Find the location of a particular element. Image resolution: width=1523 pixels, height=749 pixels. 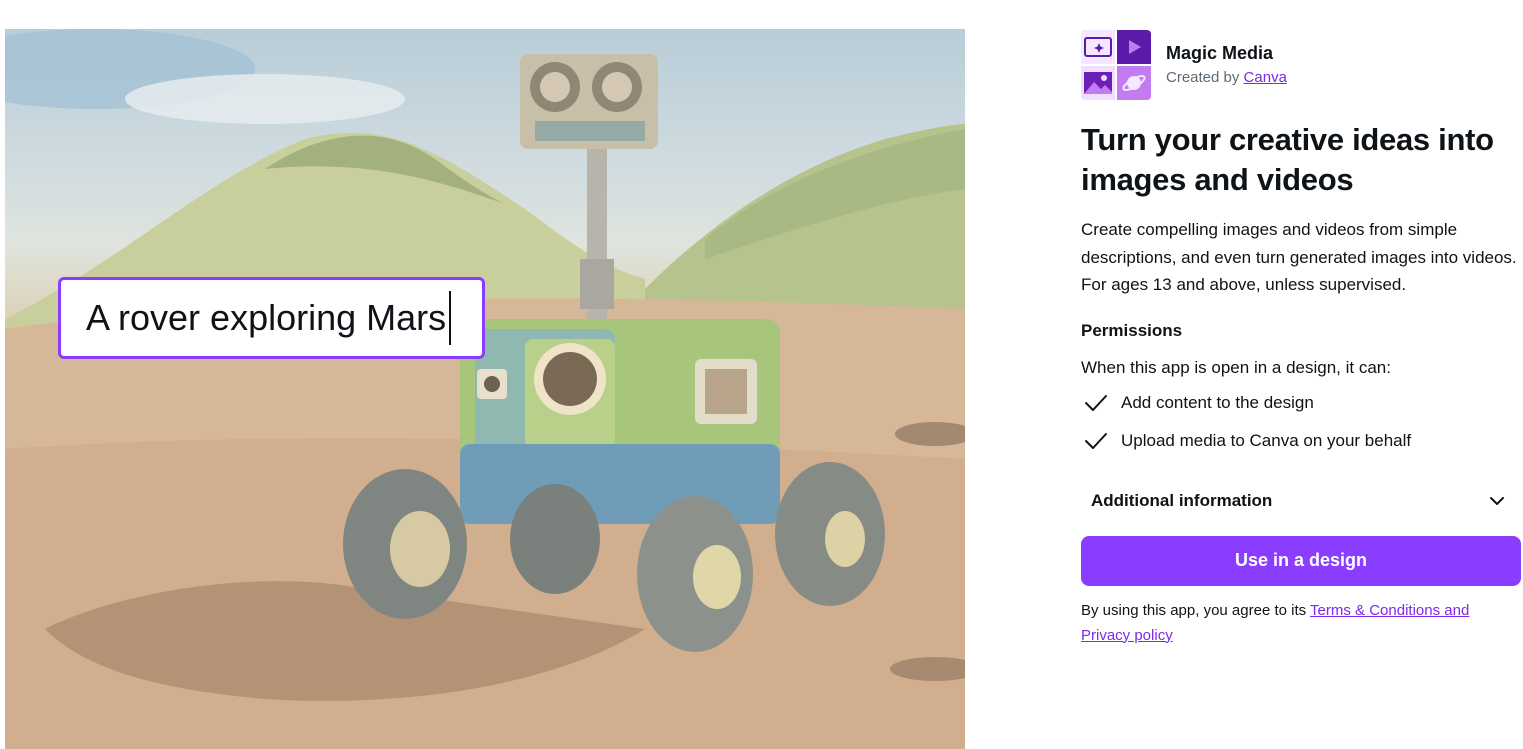

text-cursor is located at coordinates (450, 318).